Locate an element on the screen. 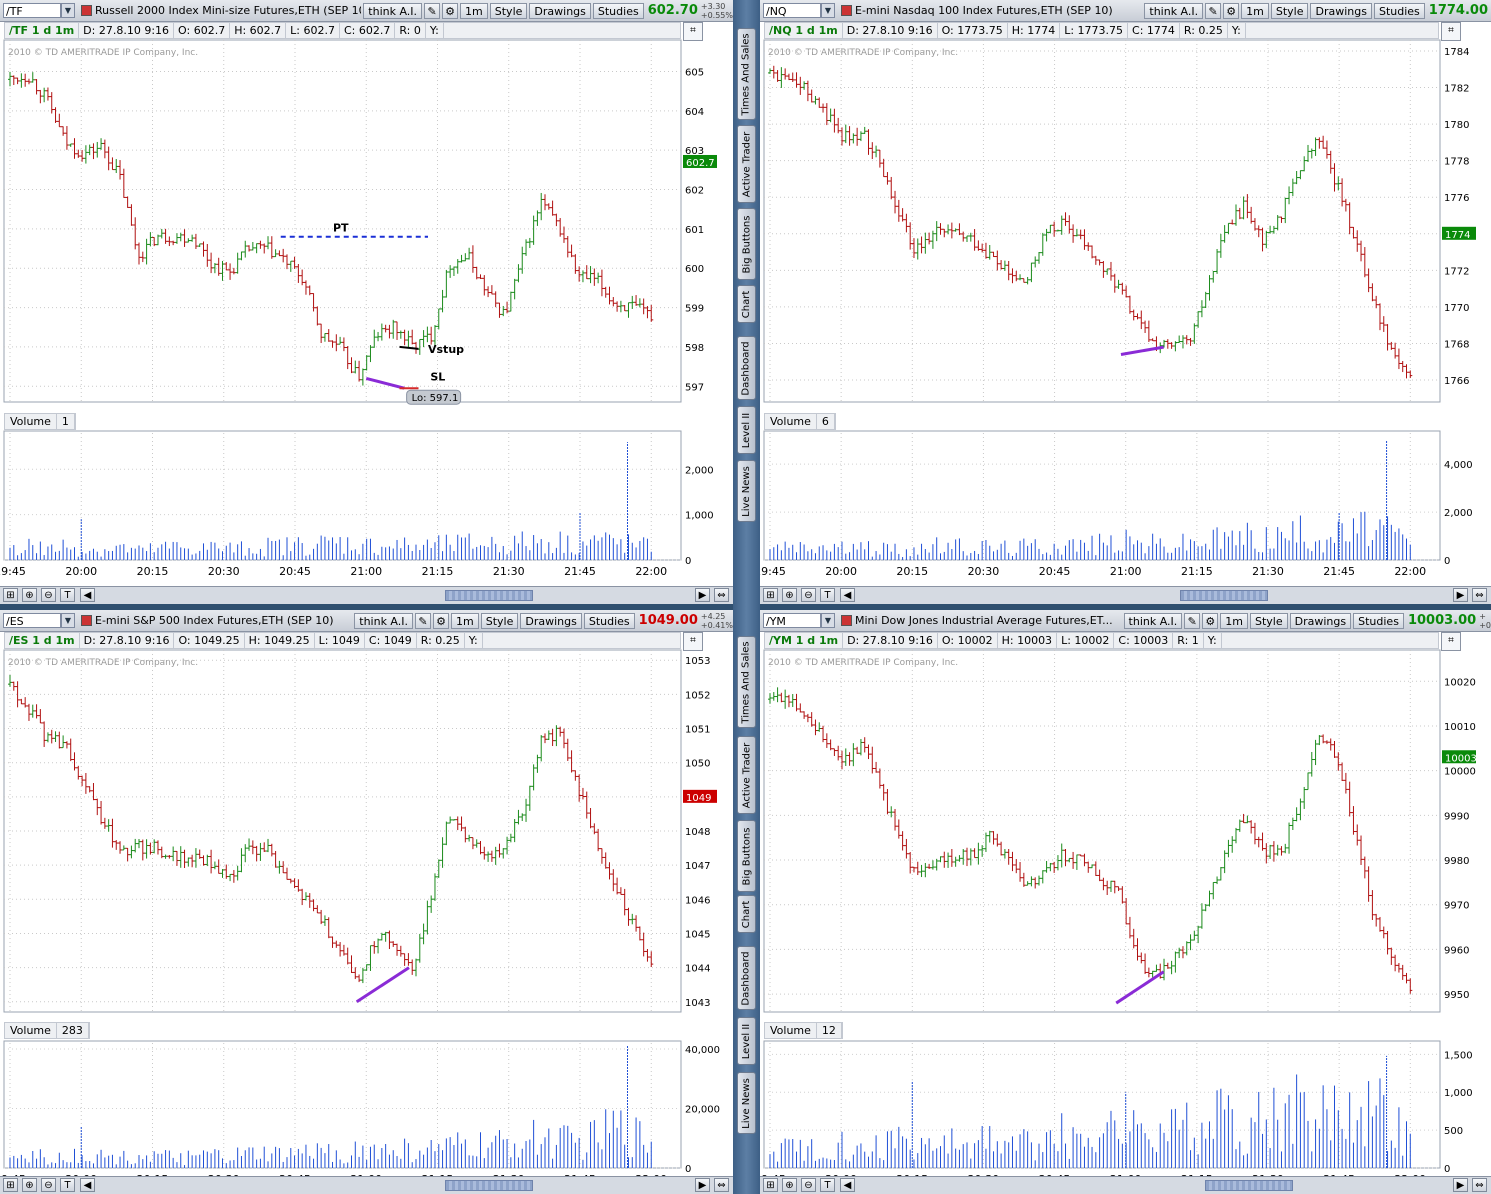 This screenshot has height=1194, width=1491. price-axis-label: 1772 is located at coordinates (1456, 271).